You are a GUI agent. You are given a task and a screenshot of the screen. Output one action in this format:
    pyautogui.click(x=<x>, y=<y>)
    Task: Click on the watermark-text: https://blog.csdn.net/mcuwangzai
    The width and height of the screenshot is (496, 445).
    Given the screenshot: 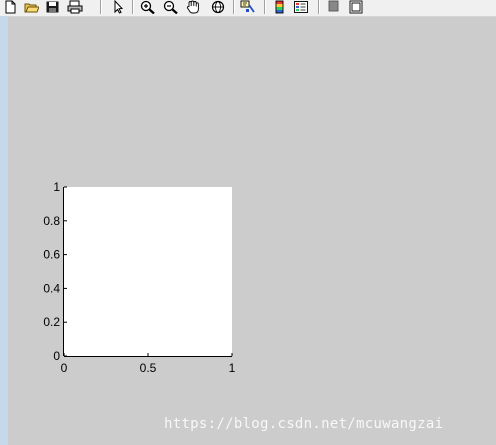 What is the action you would take?
    pyautogui.click(x=304, y=424)
    